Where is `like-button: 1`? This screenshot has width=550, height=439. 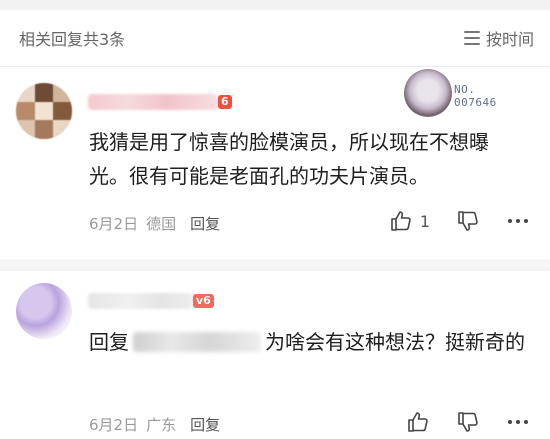
like-button: 1 is located at coordinates (409, 221).